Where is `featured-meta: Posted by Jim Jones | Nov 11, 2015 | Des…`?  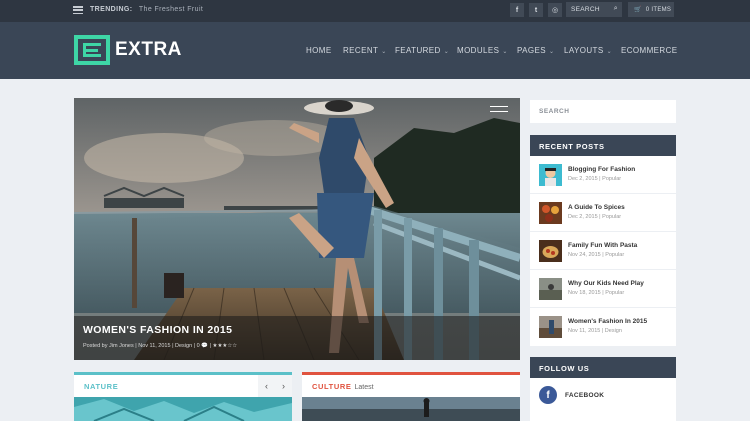 featured-meta: Posted by Jim Jones | Nov 11, 2015 | Des… is located at coordinates (160, 346).